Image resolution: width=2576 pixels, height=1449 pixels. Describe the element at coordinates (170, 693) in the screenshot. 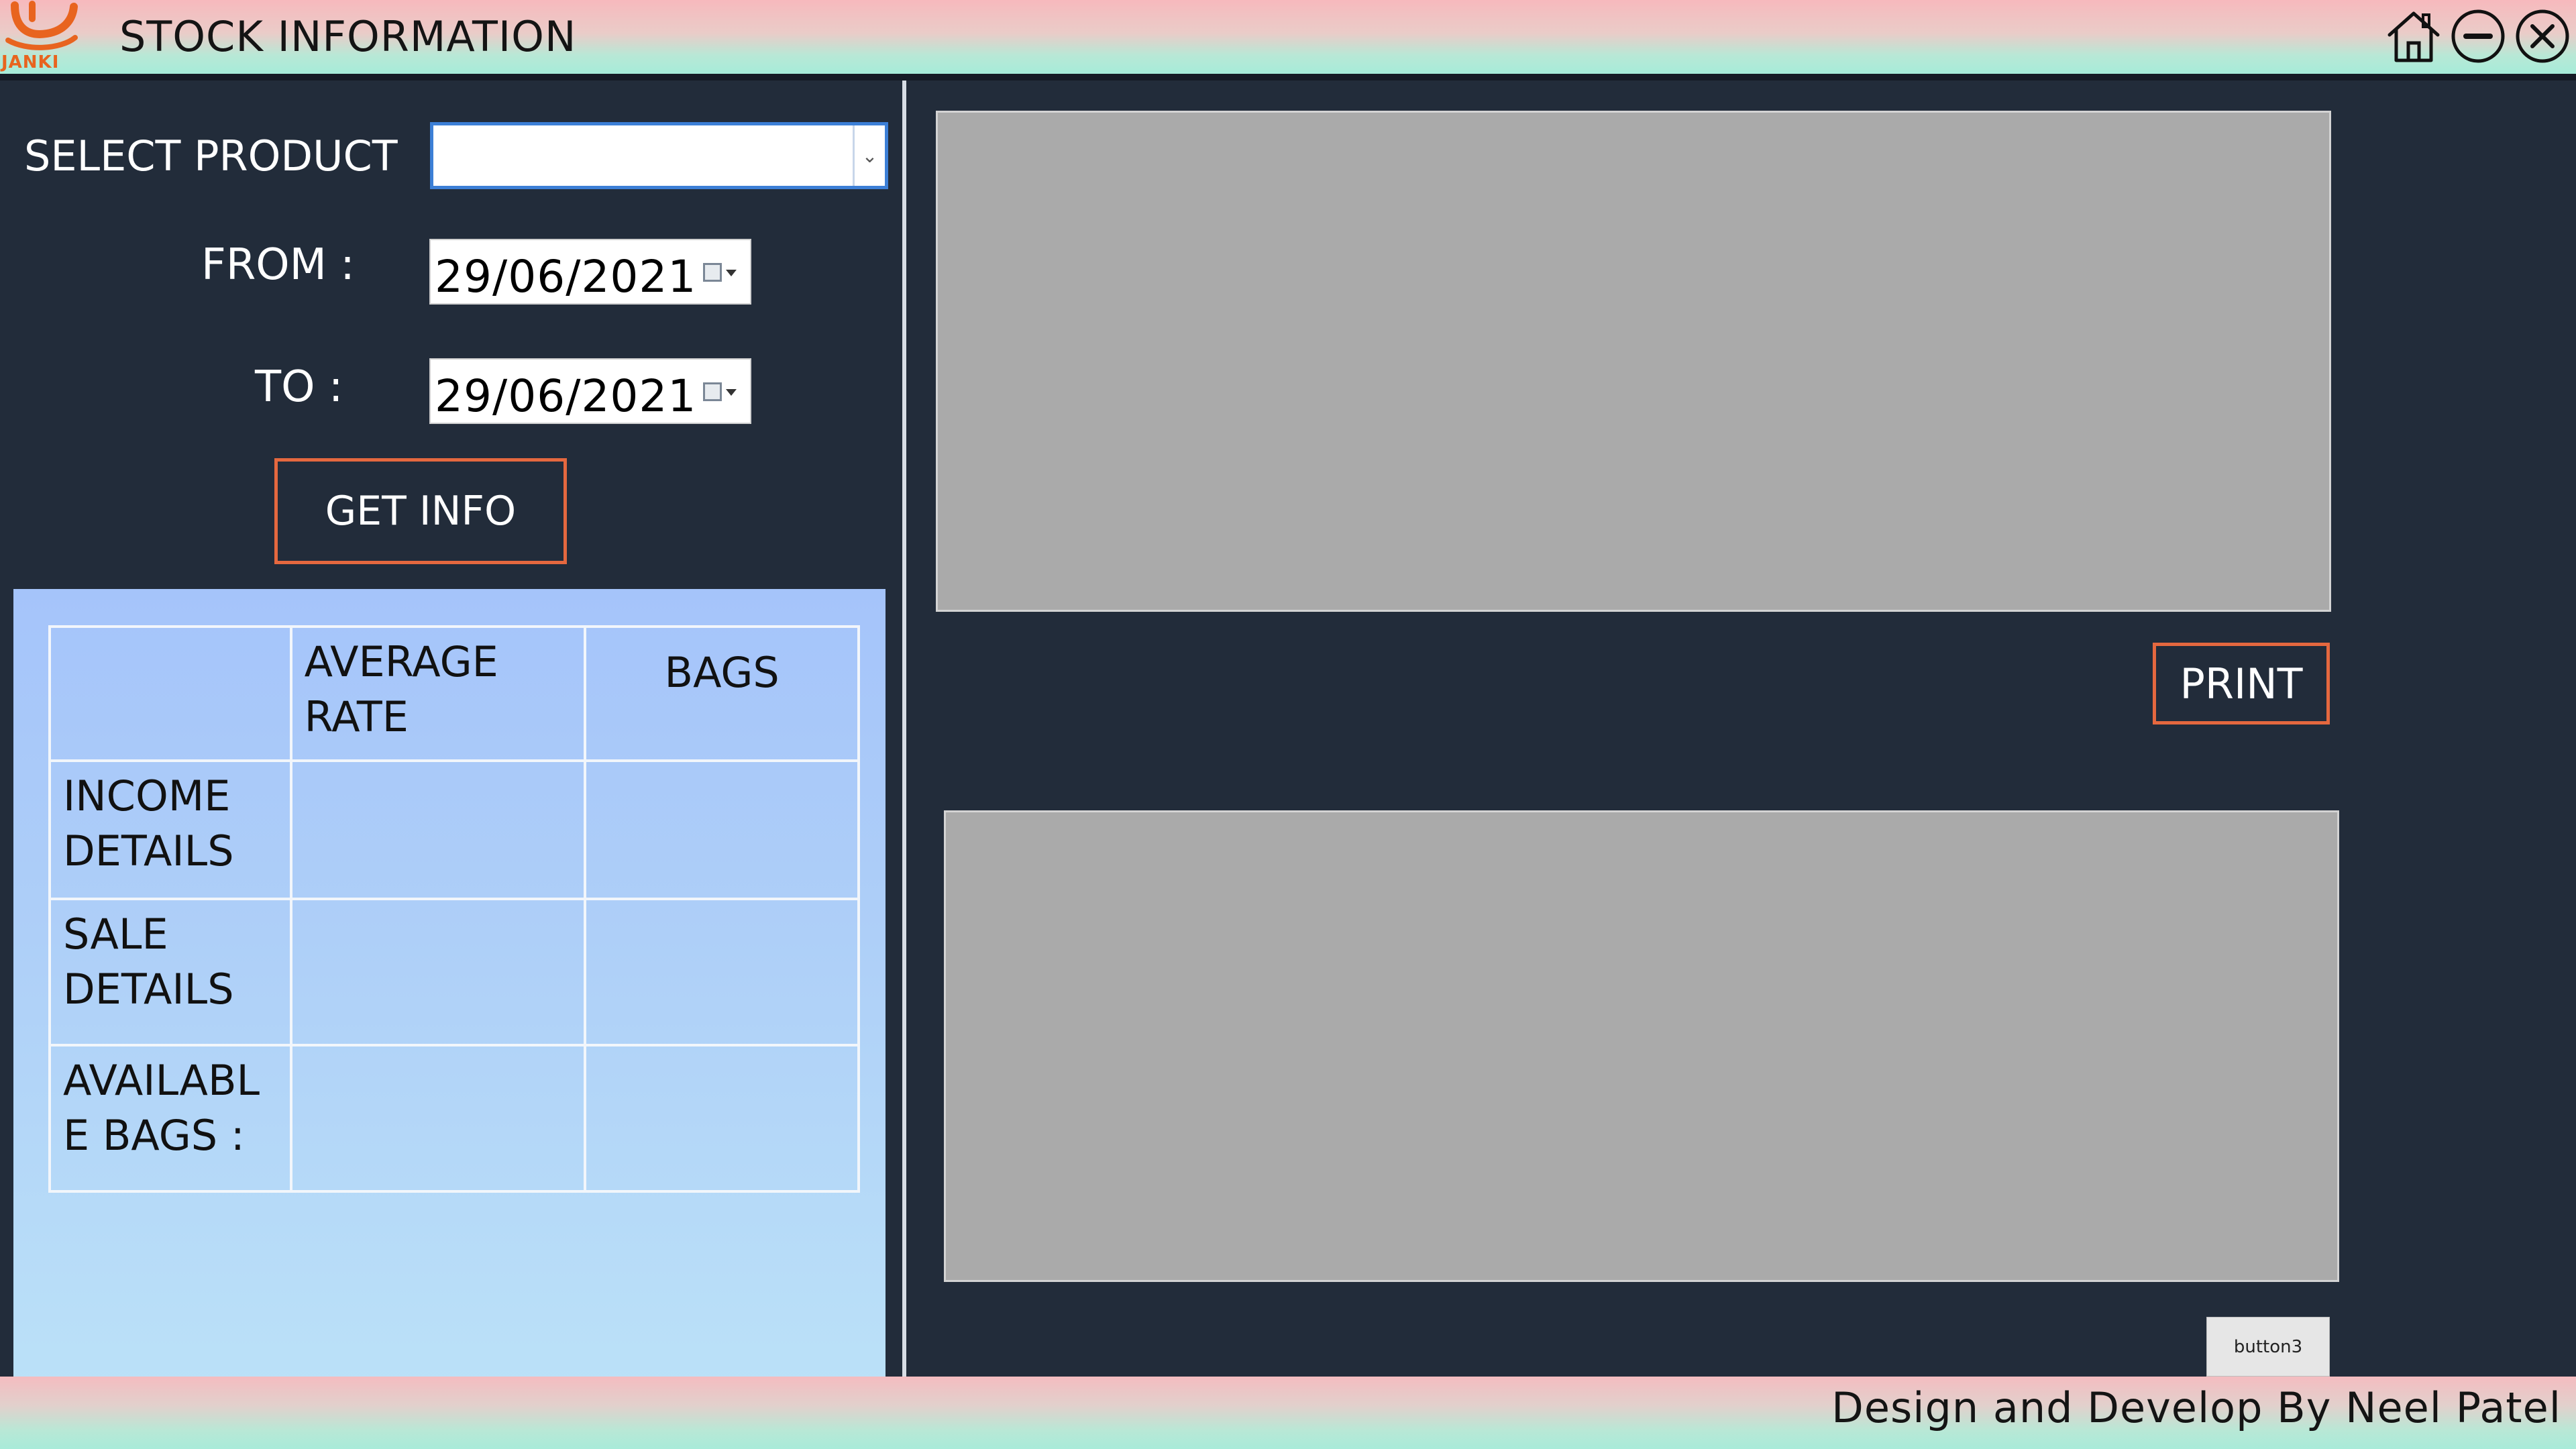

I see `table-header-empty` at that location.